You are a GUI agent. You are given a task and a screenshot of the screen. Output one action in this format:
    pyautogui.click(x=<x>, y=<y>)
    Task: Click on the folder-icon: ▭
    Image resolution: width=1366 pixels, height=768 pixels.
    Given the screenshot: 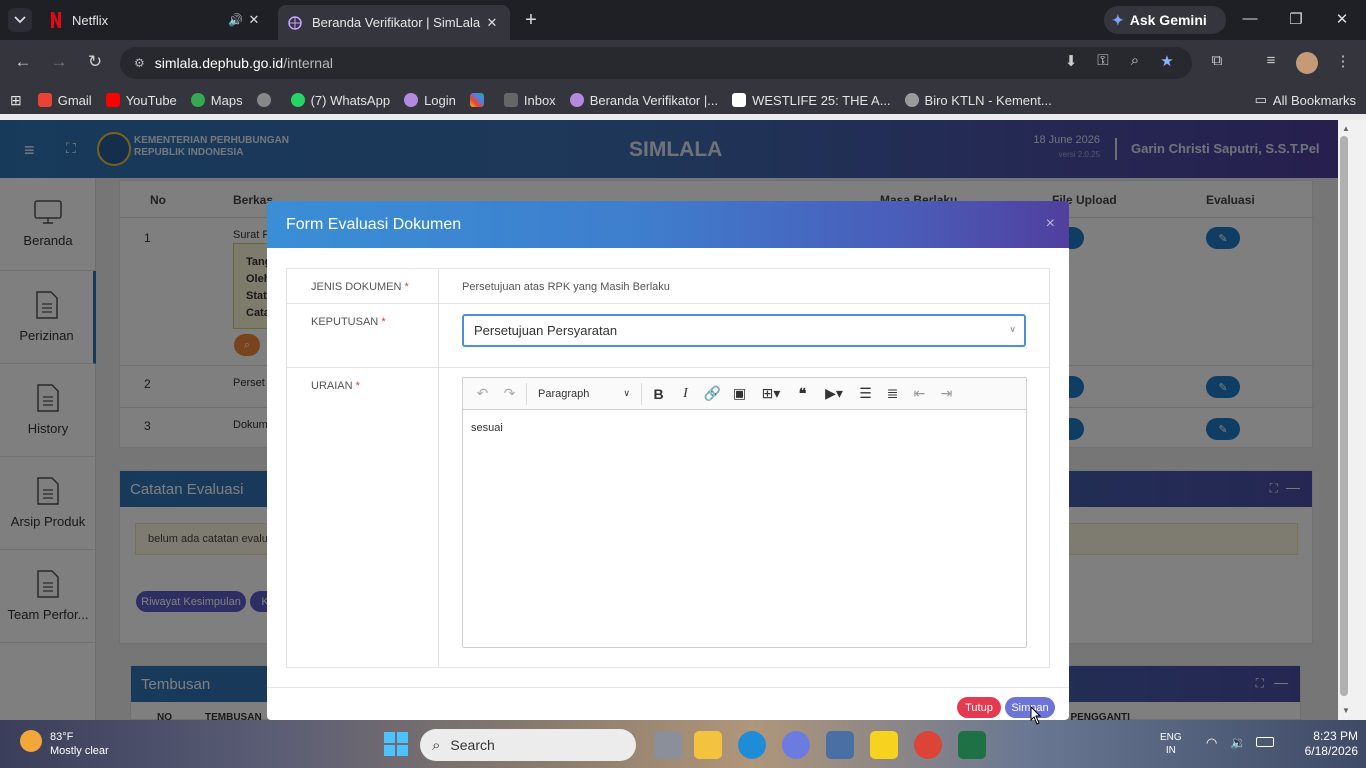 What is the action you would take?
    pyautogui.click(x=1260, y=99)
    